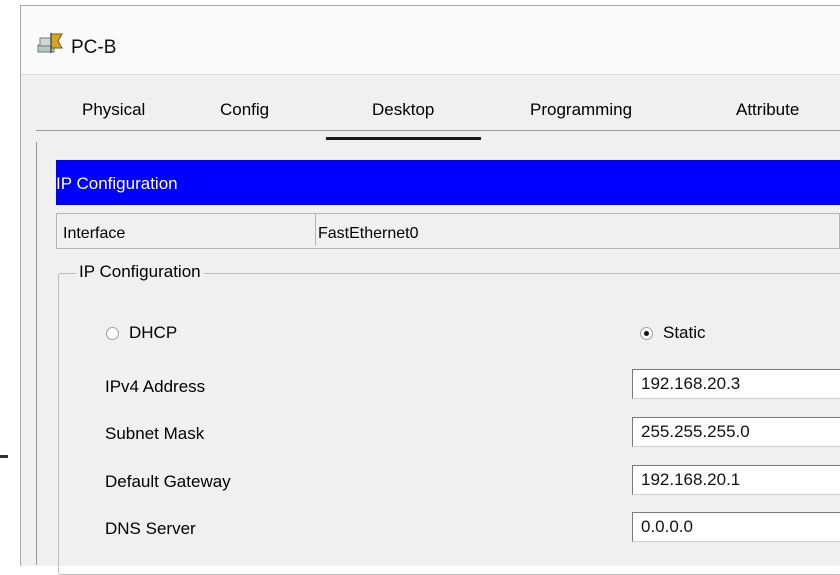  I want to click on static-label: Static, so click(684, 332).